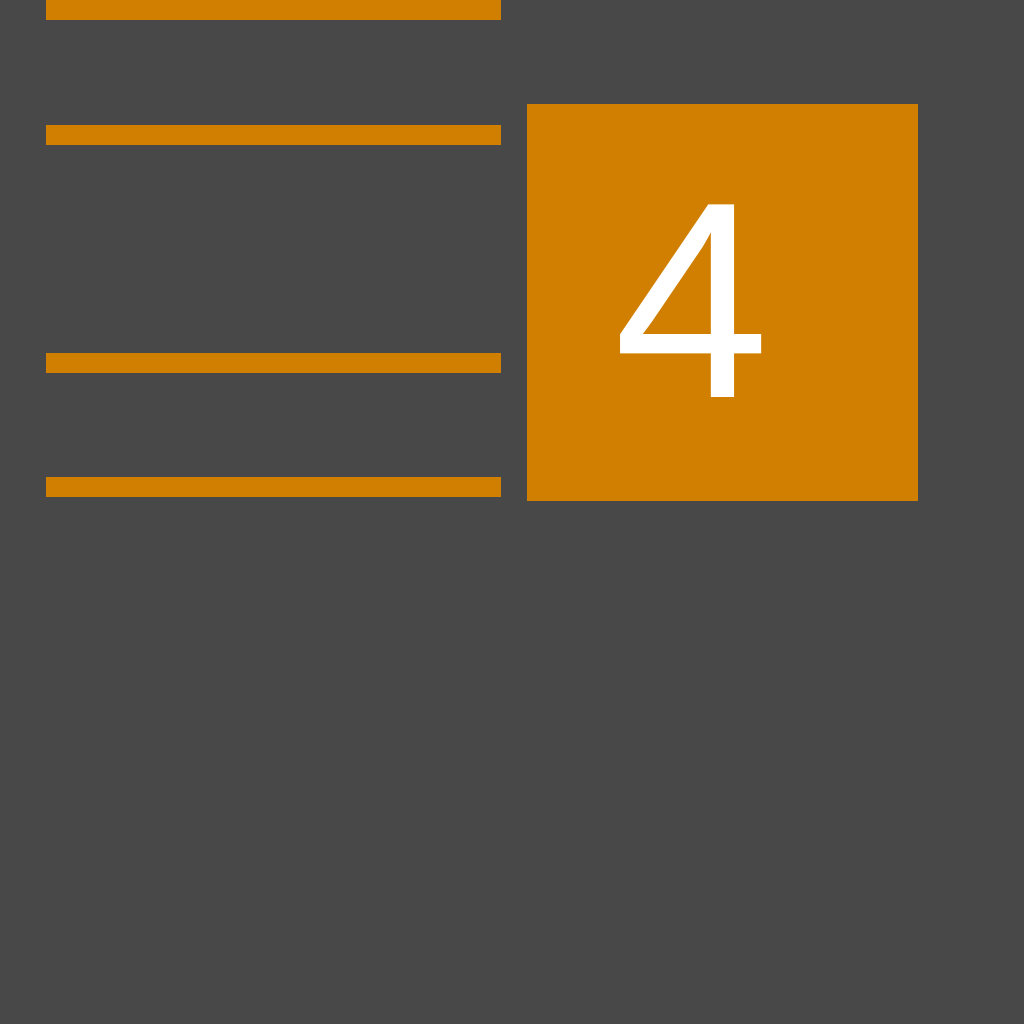 The height and width of the screenshot is (1024, 1024). I want to click on number-tile: 4, so click(722, 302).